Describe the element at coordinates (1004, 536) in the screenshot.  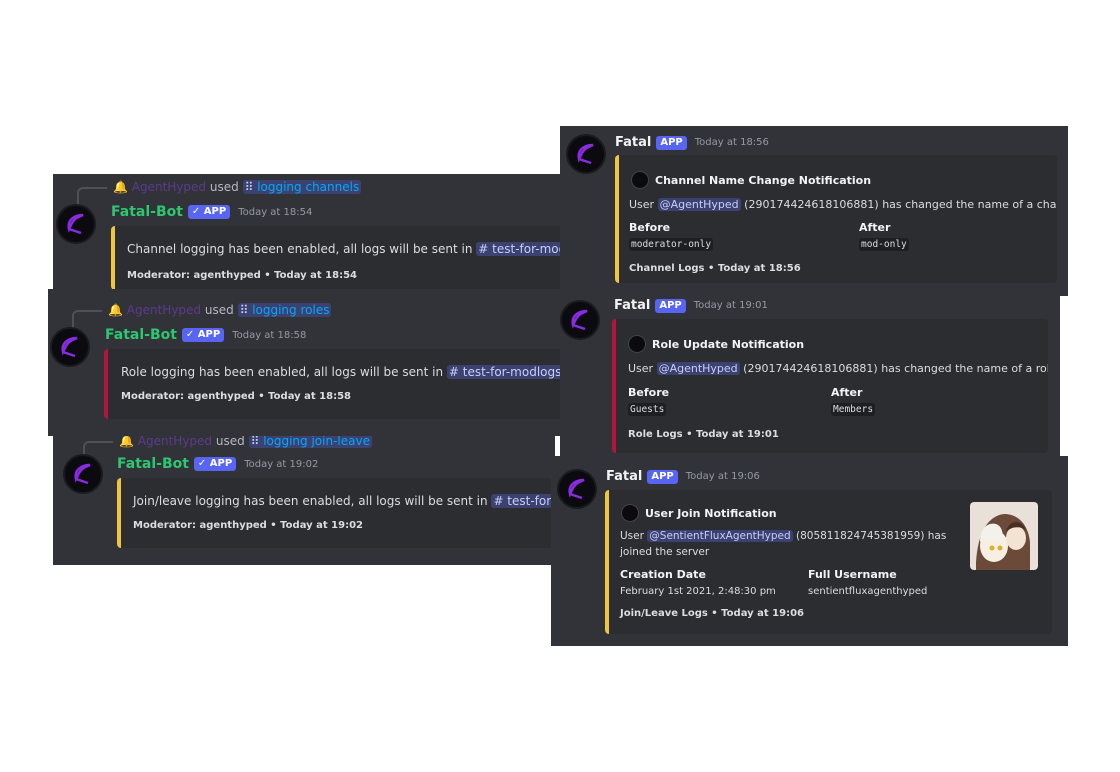
I see `user-avatar-thumbnail` at that location.